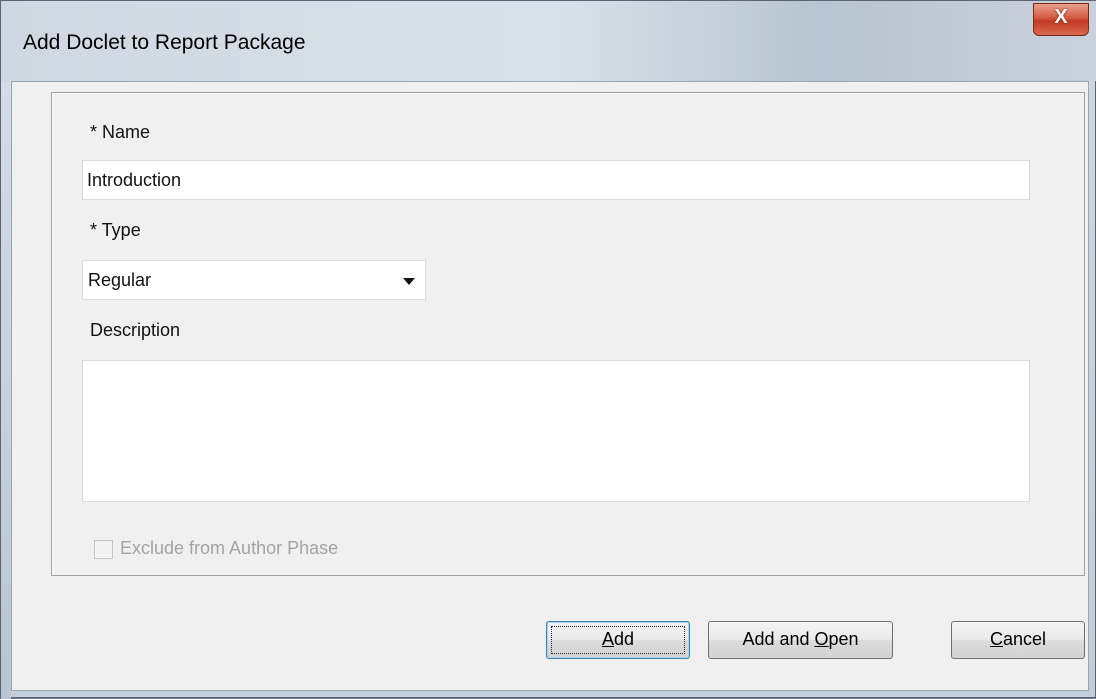  What do you see at coordinates (821, 639) in the screenshot?
I see `add-and-open-mnemonic: O` at bounding box center [821, 639].